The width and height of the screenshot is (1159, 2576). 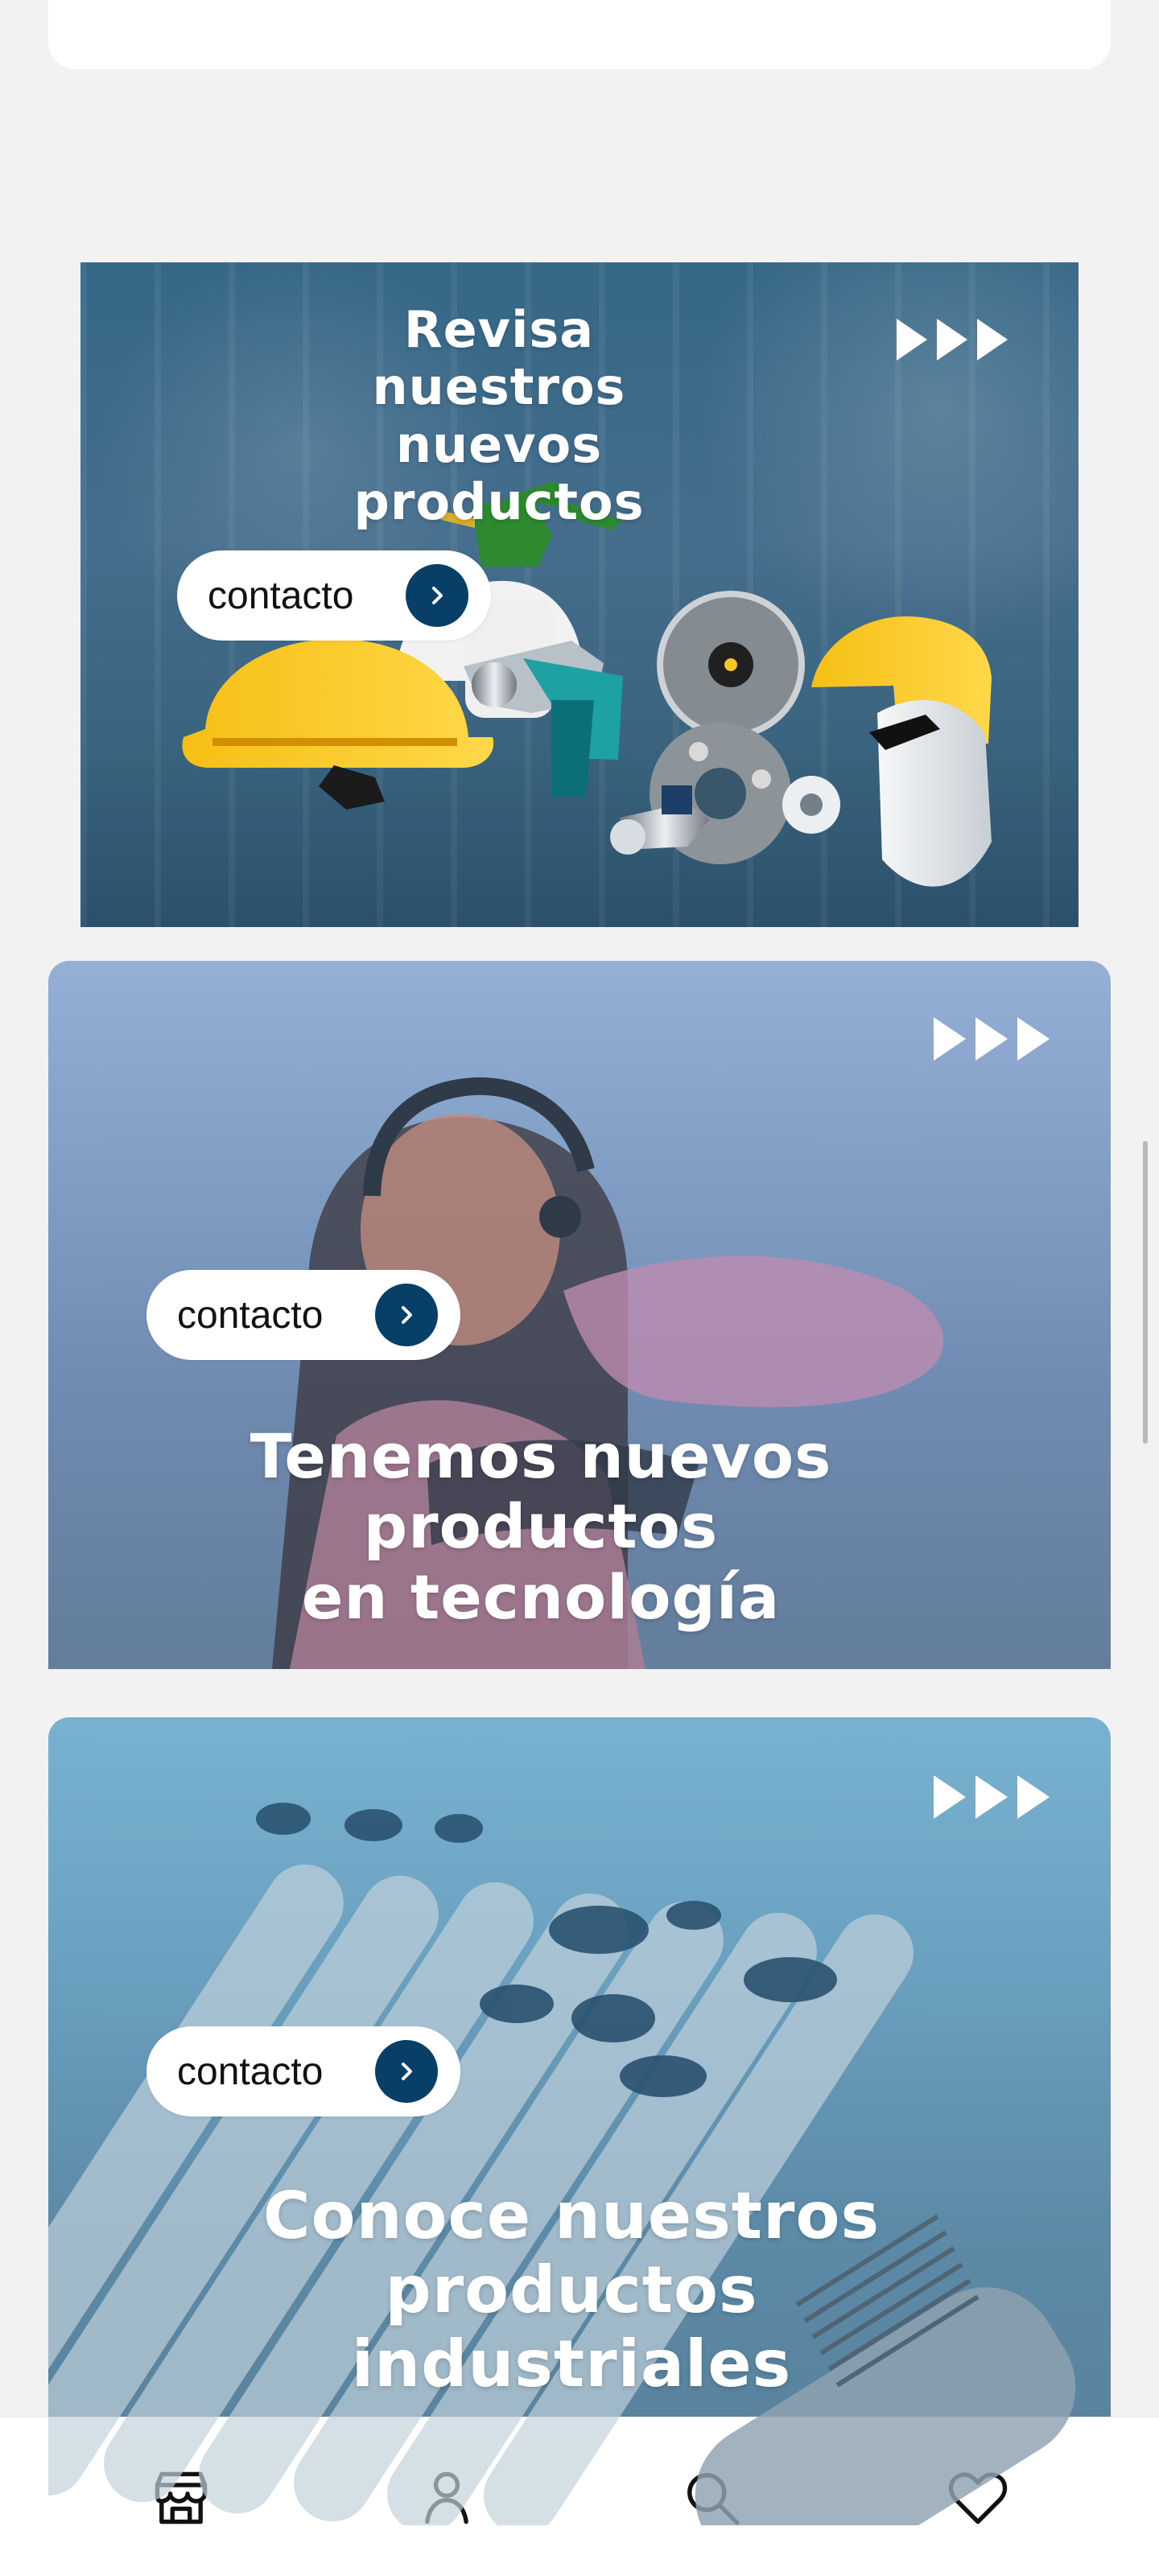 I want to click on banner-title-line-2: nuevos productos, so click(x=499, y=472).